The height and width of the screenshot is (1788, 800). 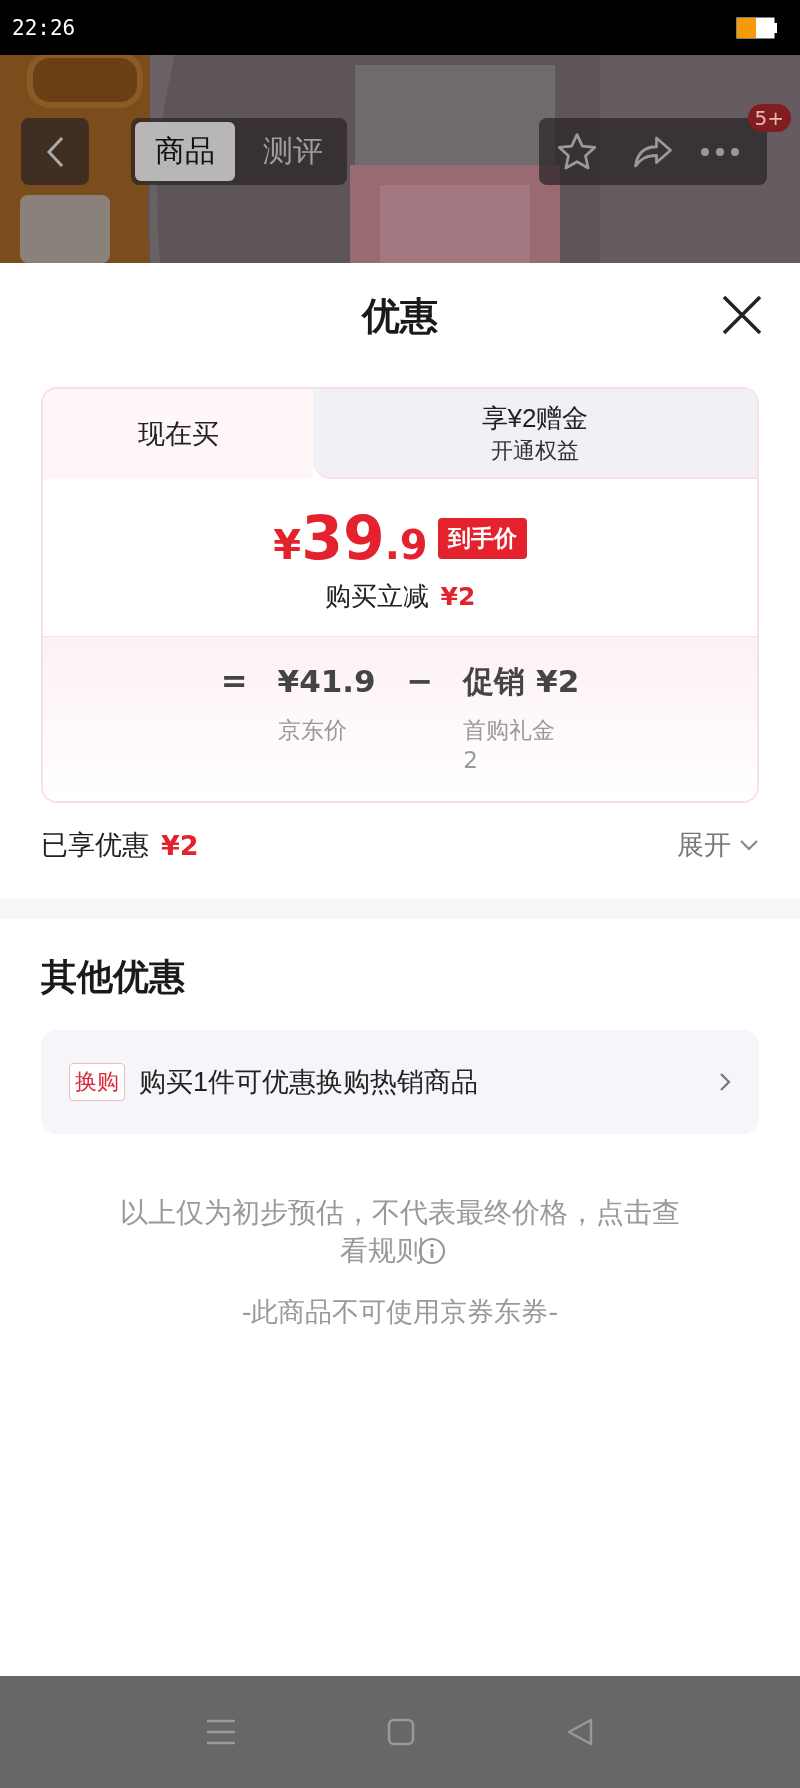 I want to click on notification-badge: 5+, so click(x=769, y=118).